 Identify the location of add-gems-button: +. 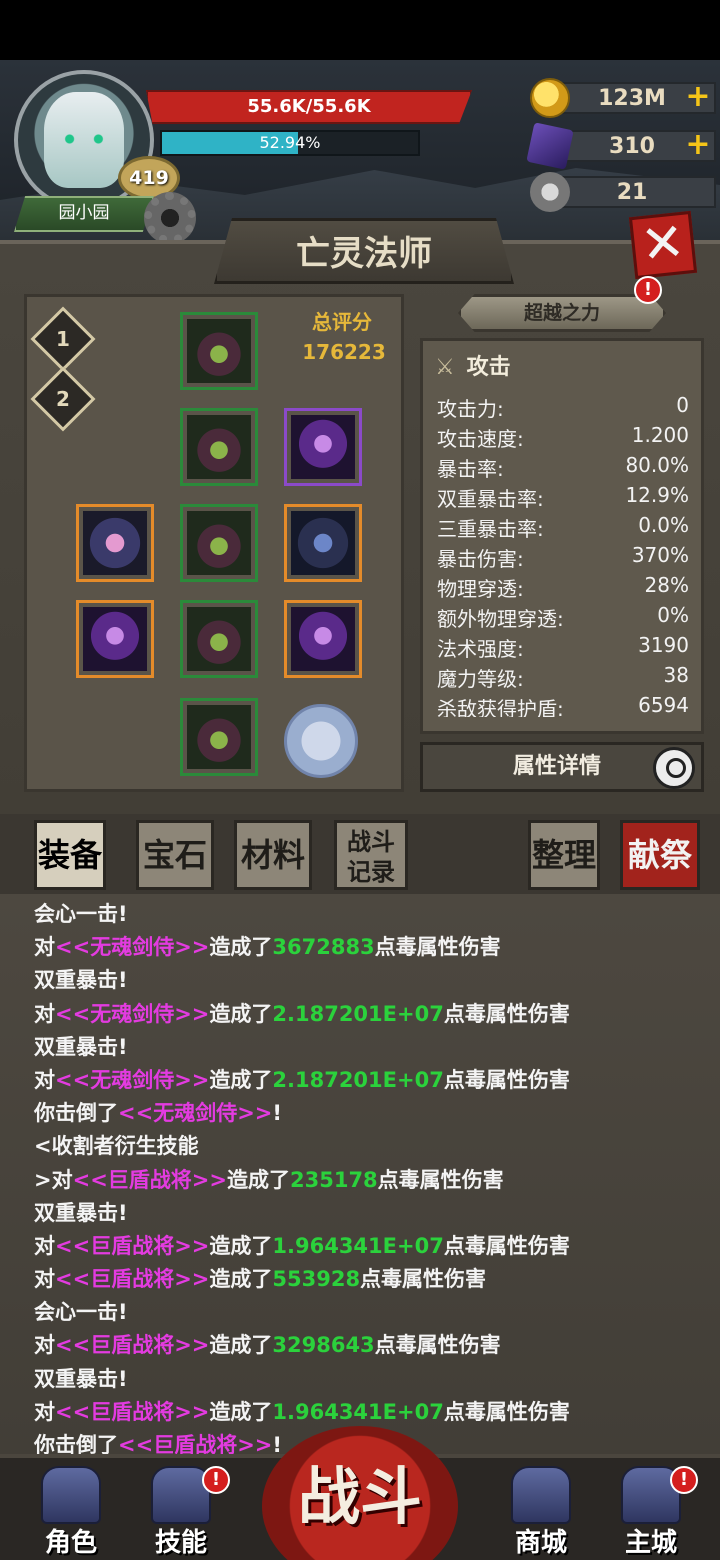
(698, 146).